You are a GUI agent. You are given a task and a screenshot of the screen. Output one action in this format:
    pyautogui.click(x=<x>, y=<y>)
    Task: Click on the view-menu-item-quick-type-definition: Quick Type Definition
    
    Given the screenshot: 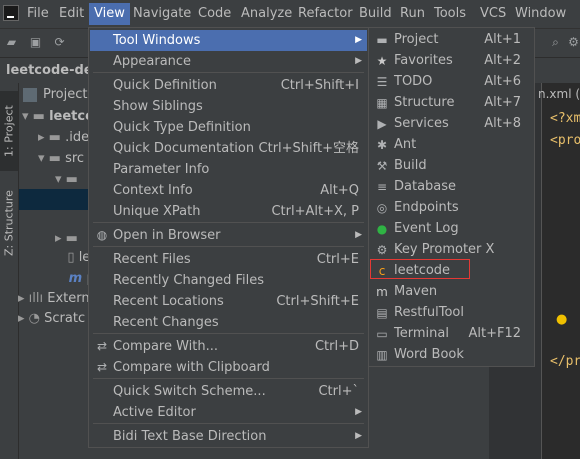 What is the action you would take?
    pyautogui.click(x=228, y=127)
    